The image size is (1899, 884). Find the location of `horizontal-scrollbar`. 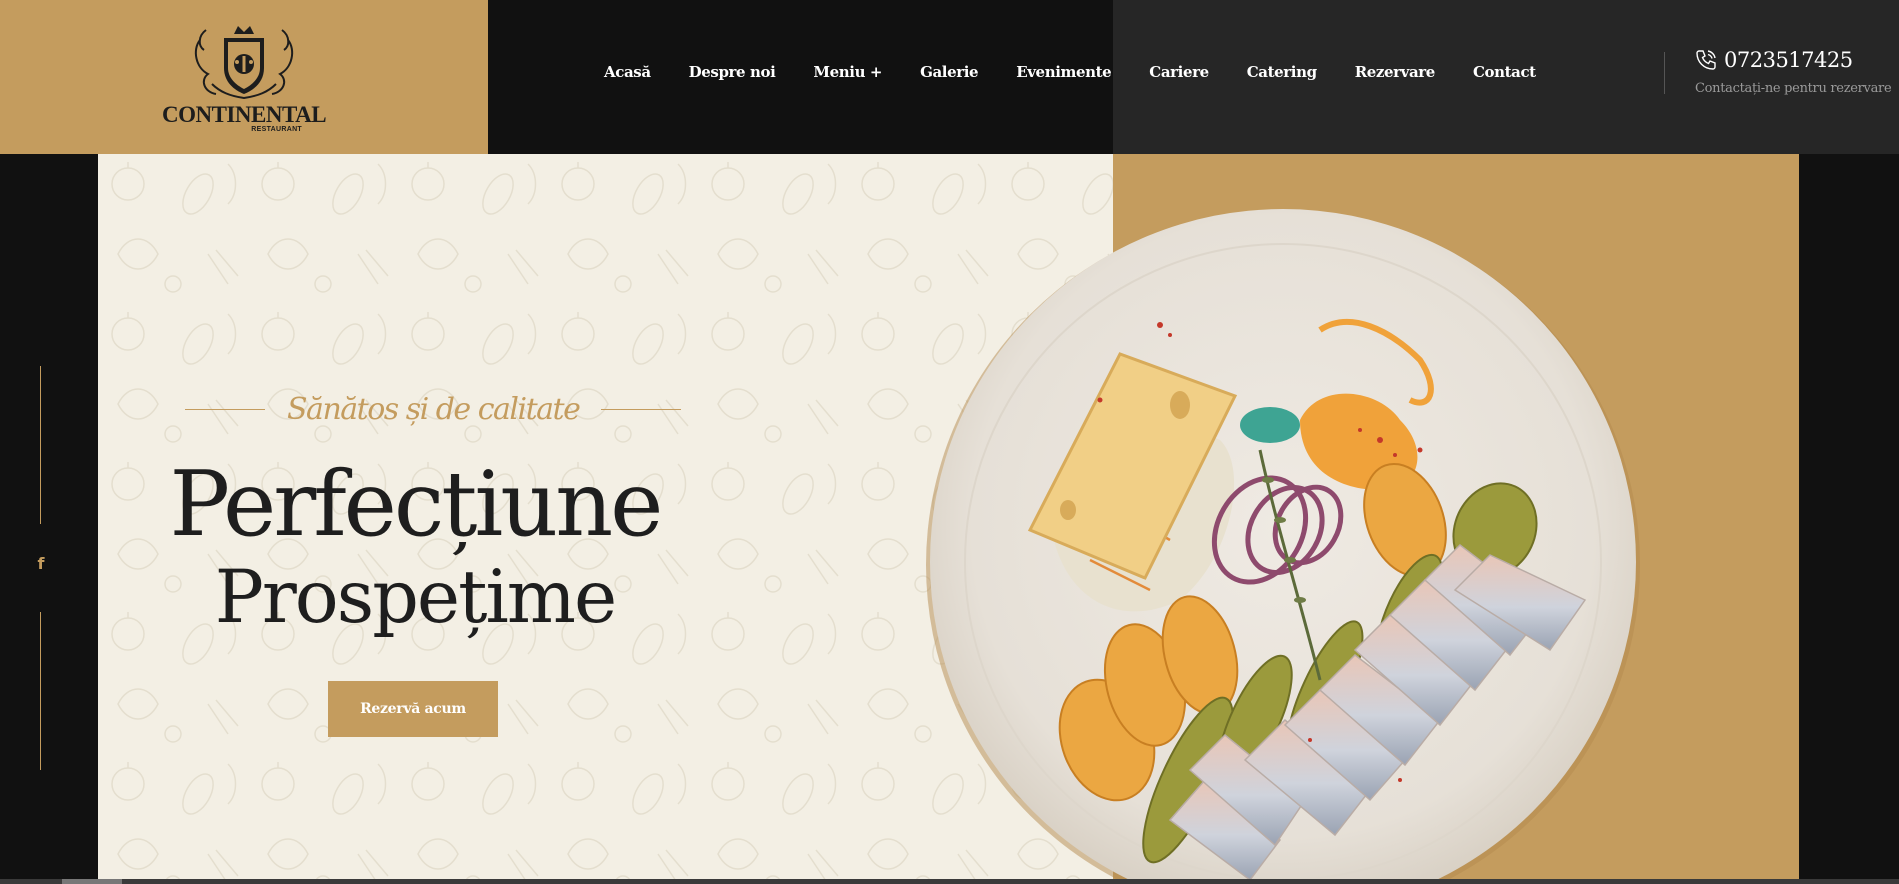

horizontal-scrollbar is located at coordinates (949, 881).